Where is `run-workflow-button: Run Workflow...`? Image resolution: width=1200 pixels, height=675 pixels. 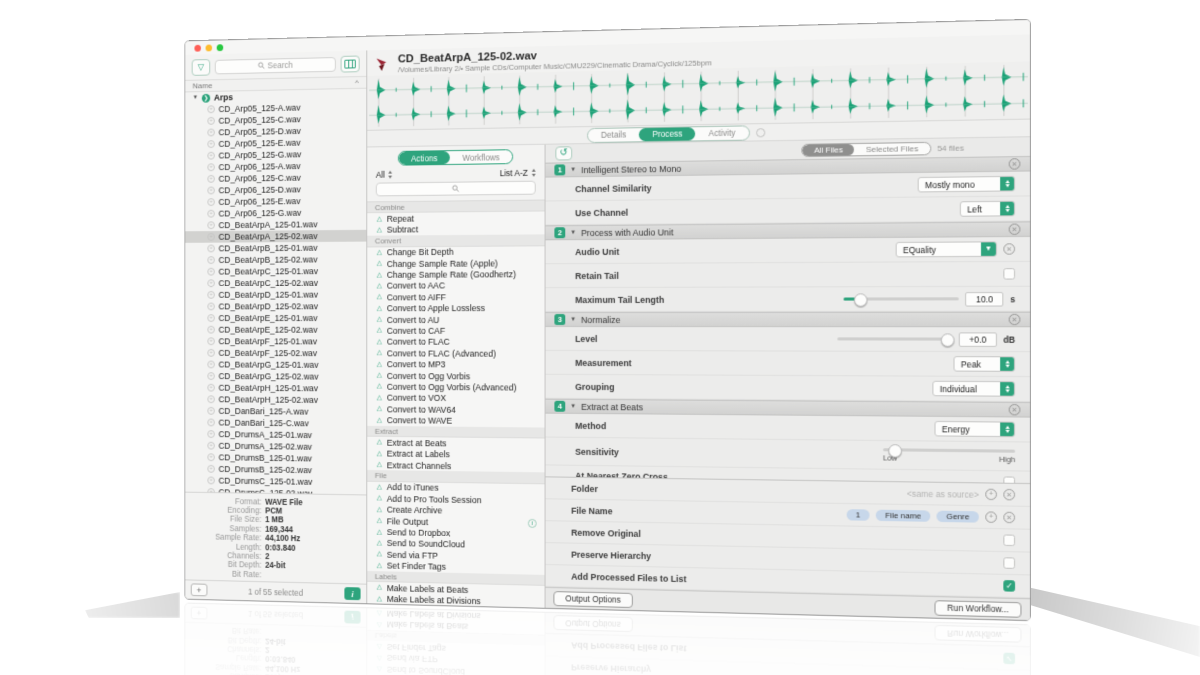
run-workflow-button: Run Workflow... is located at coordinates (978, 608).